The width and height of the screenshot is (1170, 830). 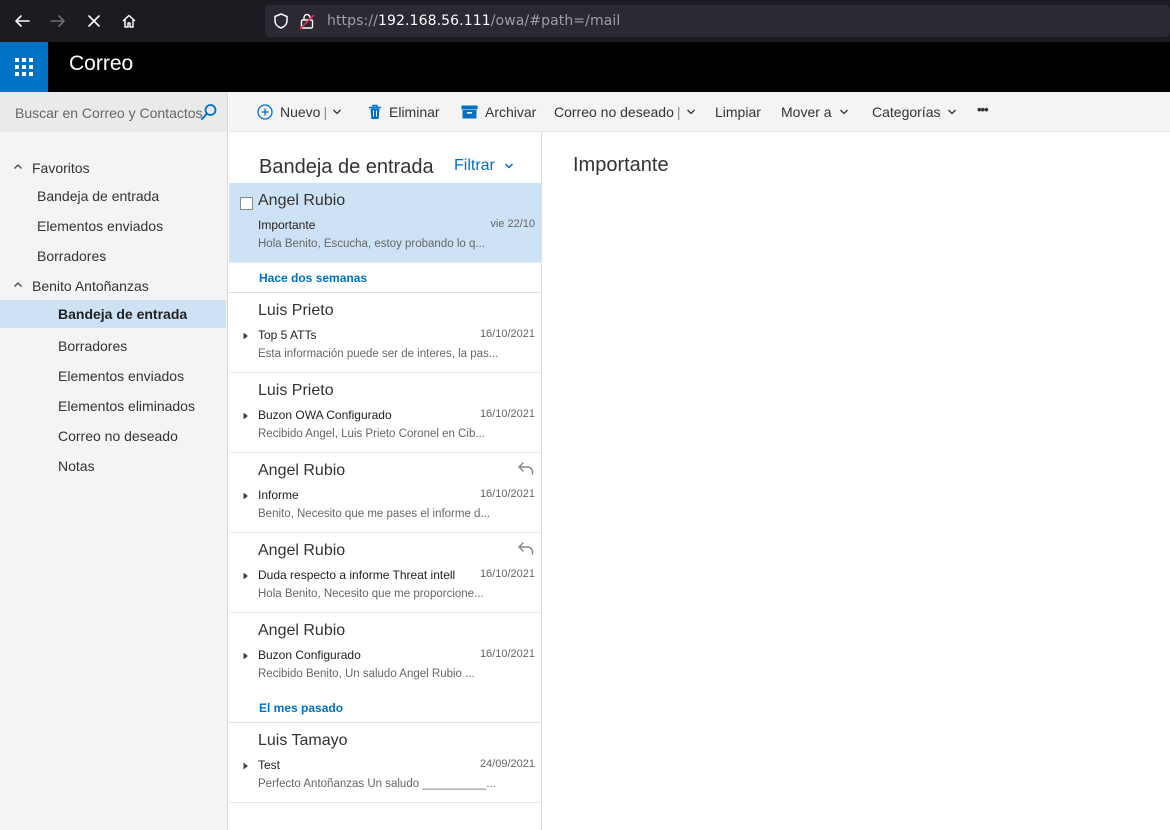 I want to click on url-host: 192.168.56.111, so click(x=434, y=21).